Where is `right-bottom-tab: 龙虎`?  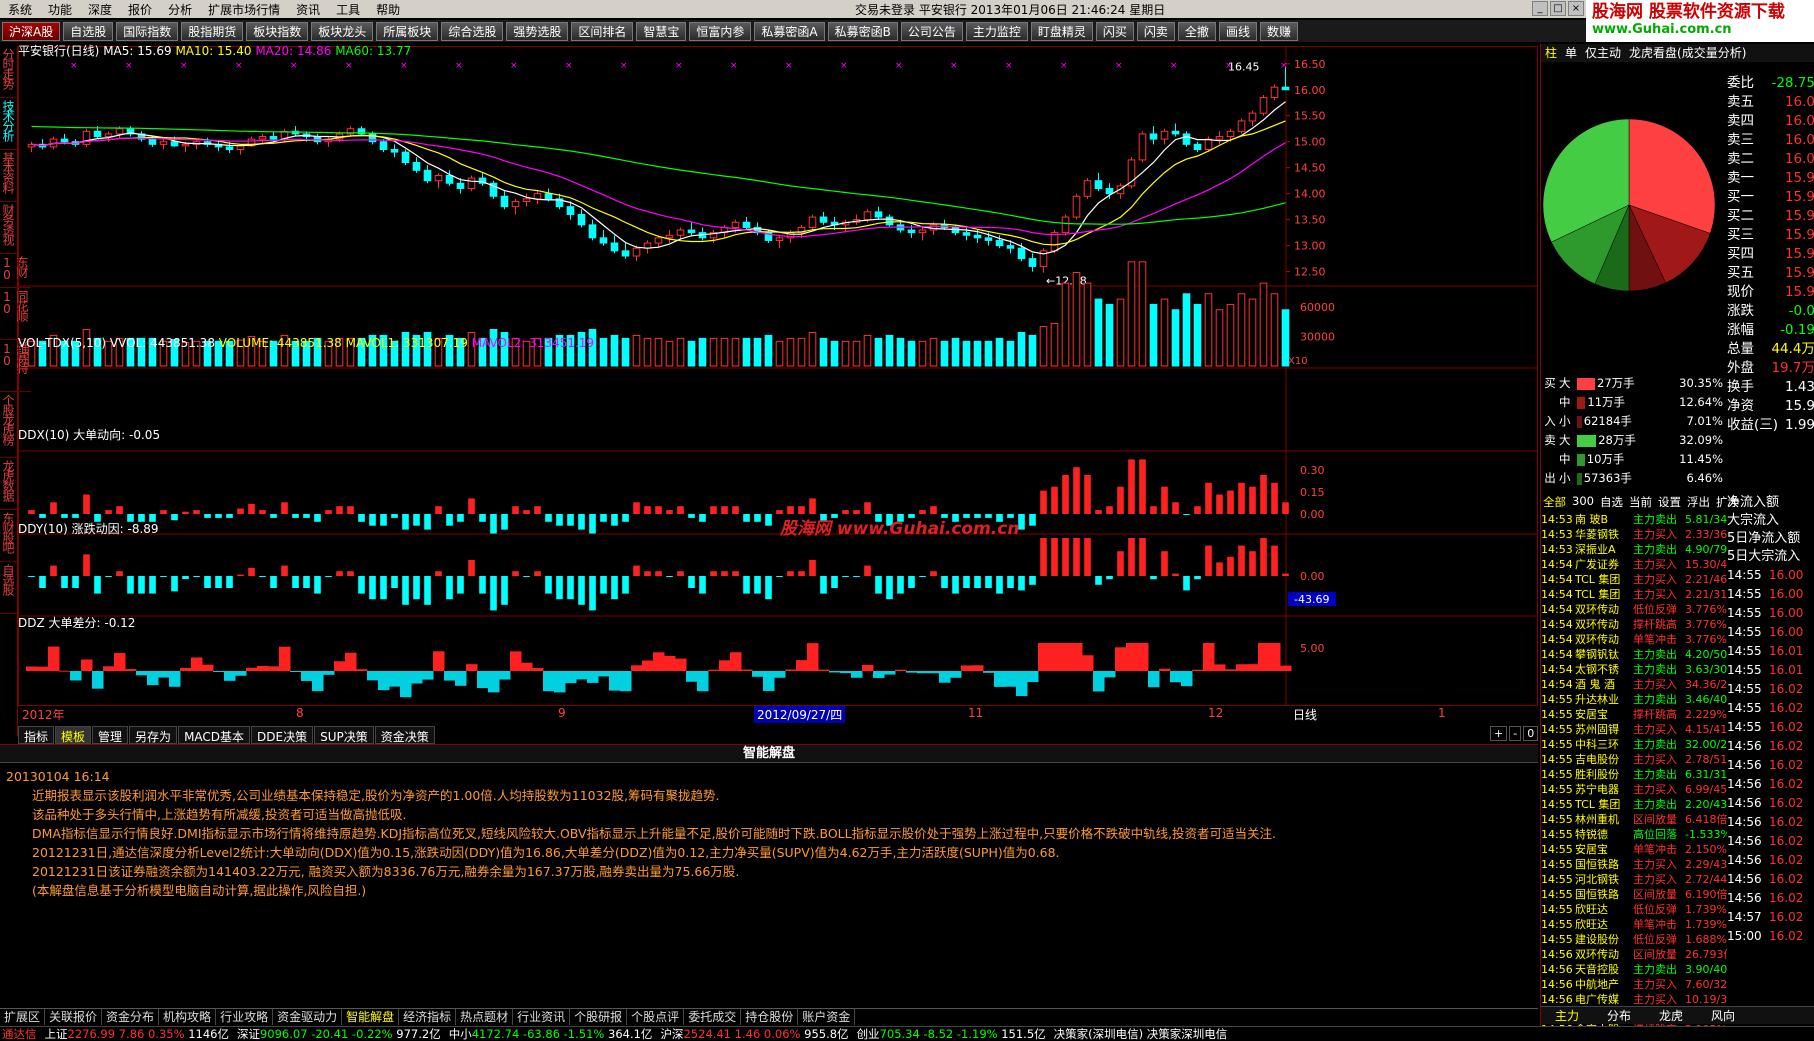 right-bottom-tab: 龙虎 is located at coordinates (1671, 1015).